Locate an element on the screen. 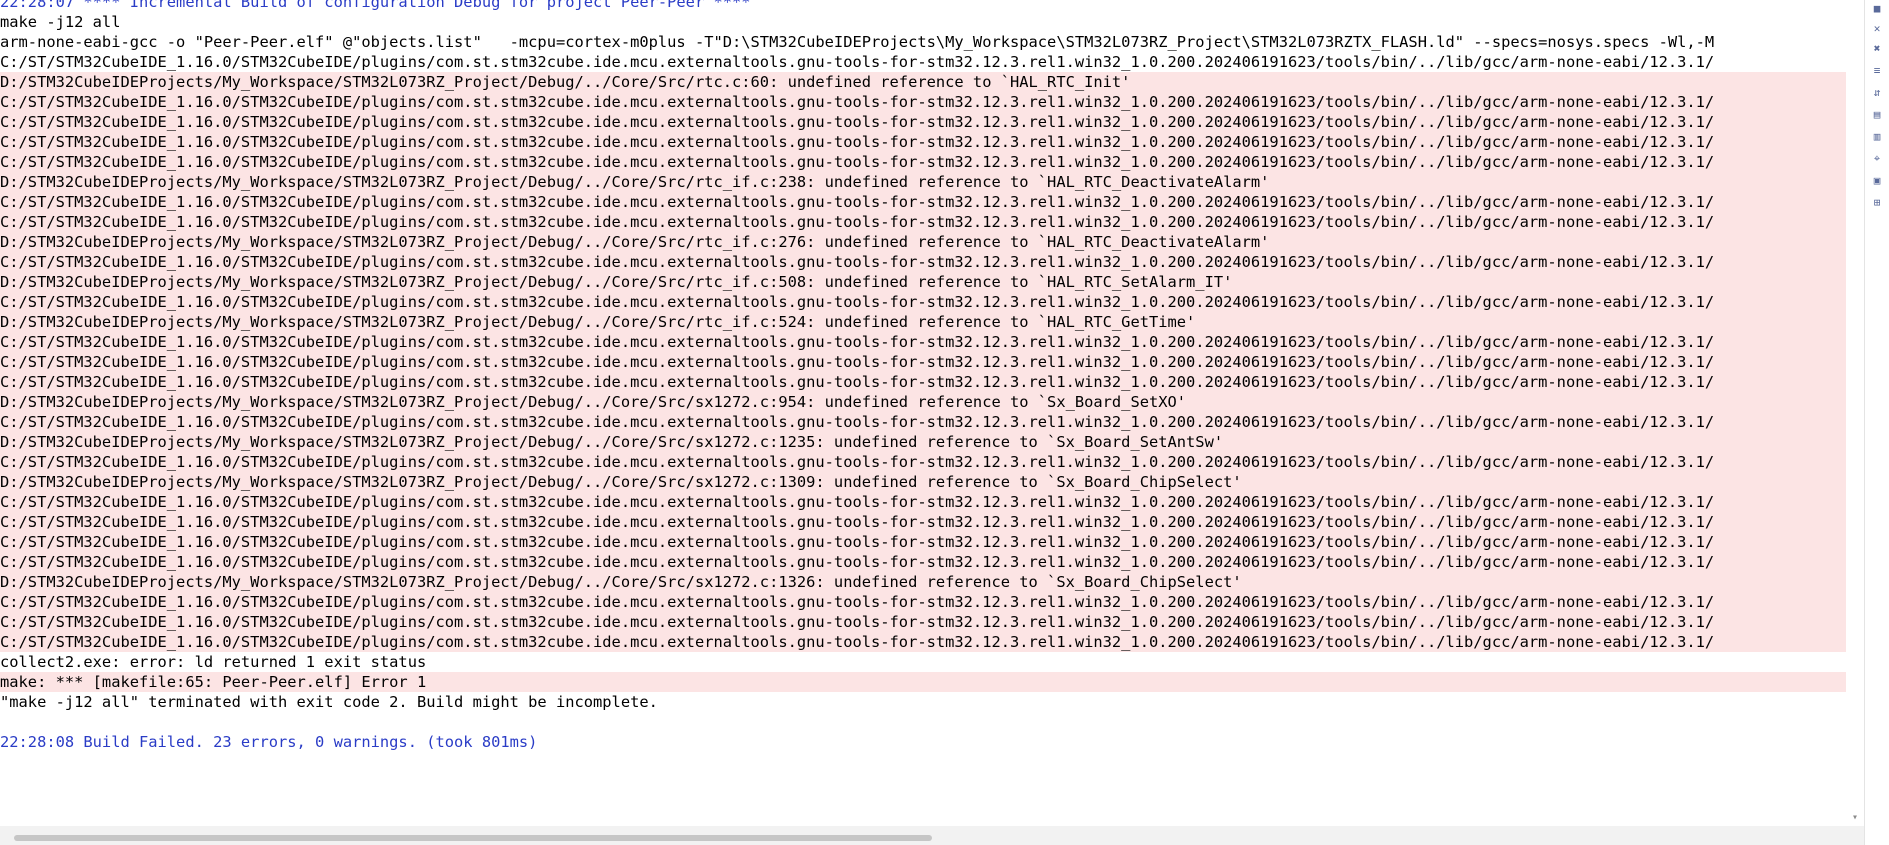  horizontal-scrollbar is located at coordinates (923, 835).